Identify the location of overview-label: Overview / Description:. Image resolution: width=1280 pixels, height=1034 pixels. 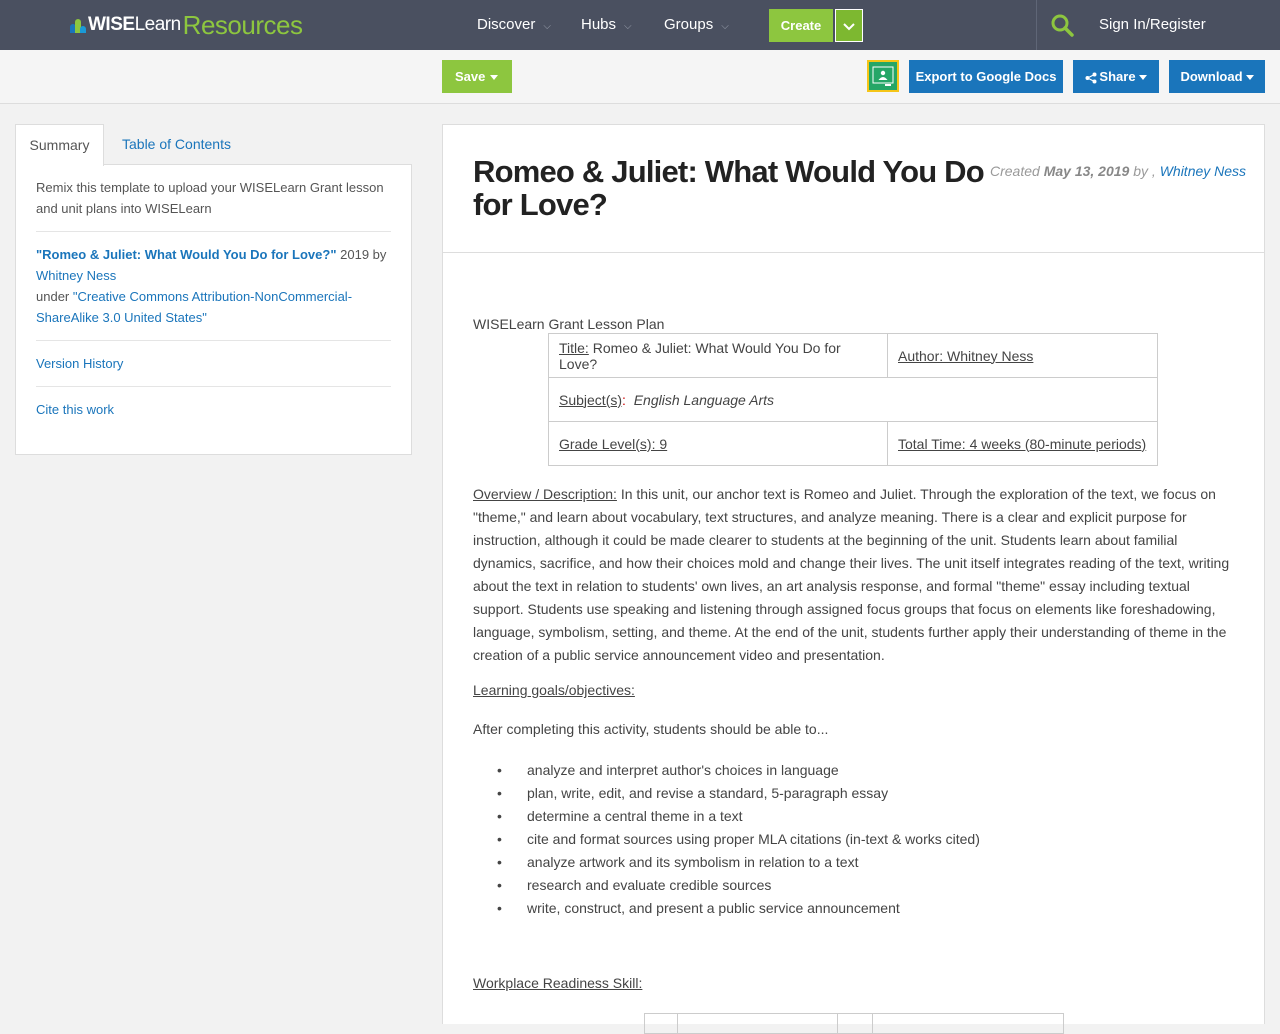
(545, 494).